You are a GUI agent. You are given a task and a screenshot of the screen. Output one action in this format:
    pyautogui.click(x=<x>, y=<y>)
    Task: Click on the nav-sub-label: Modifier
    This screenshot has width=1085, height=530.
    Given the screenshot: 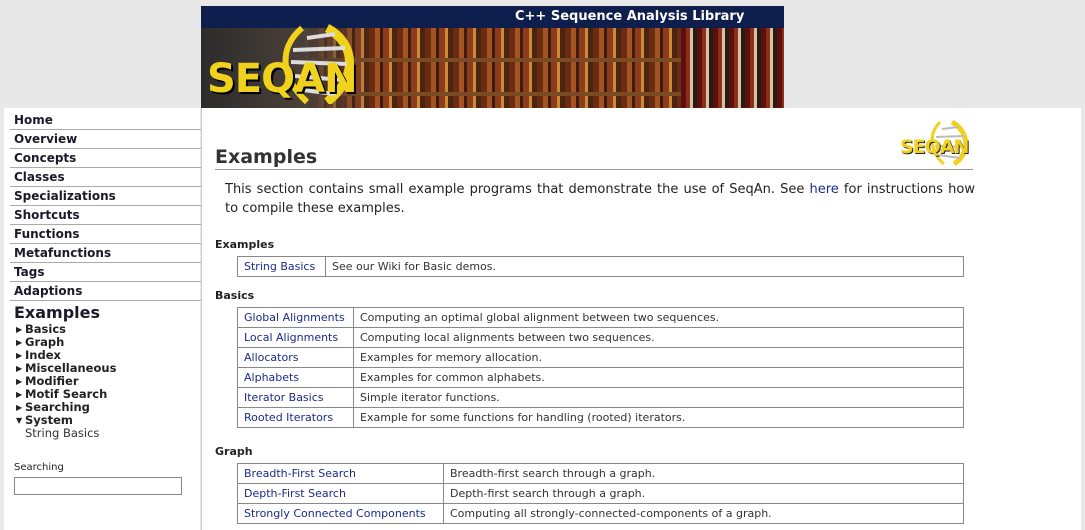 What is the action you would take?
    pyautogui.click(x=52, y=381)
    